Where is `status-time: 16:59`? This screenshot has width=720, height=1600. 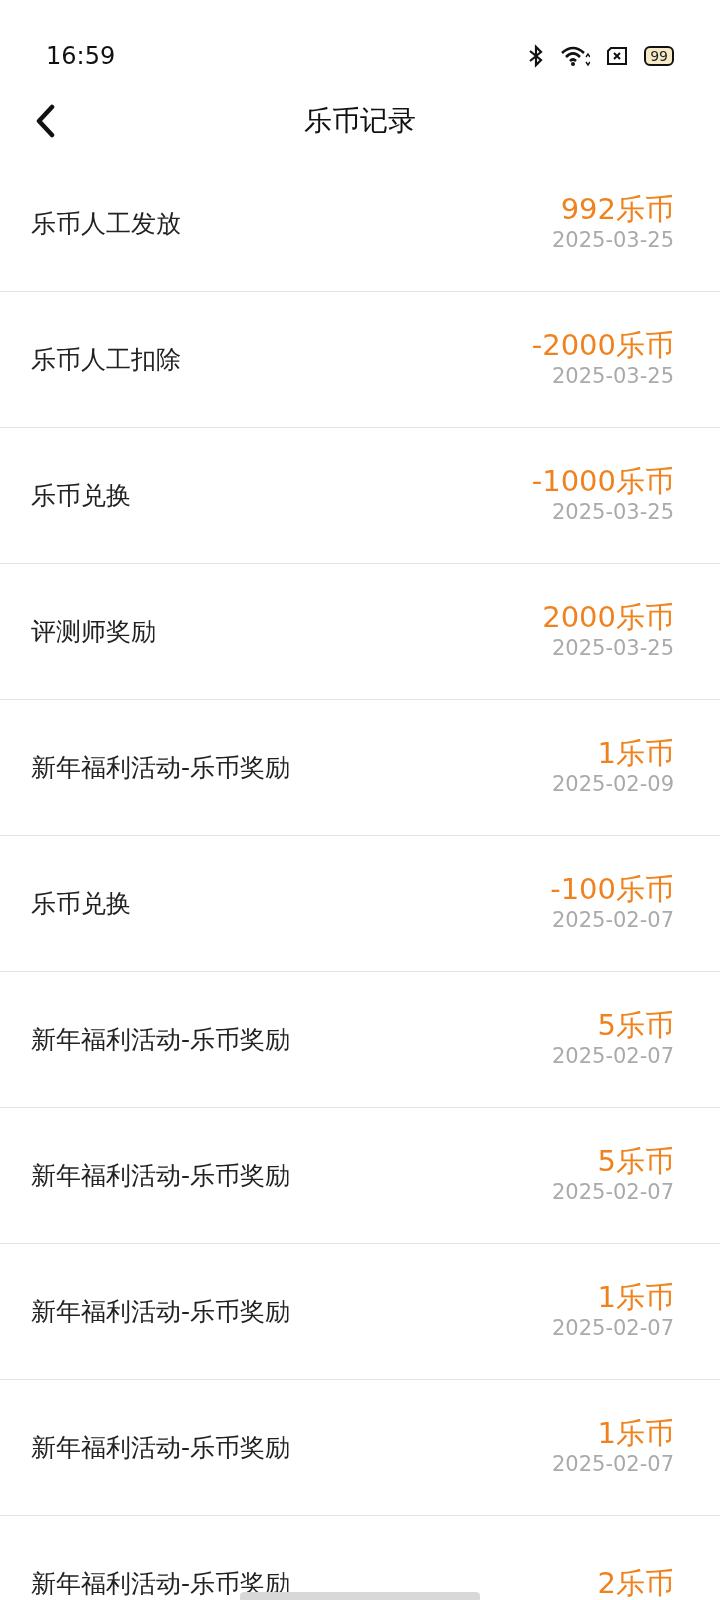
status-time: 16:59 is located at coordinates (81, 56).